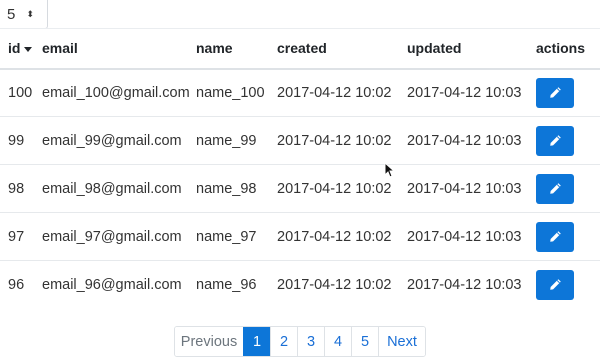 The image size is (600, 362). What do you see at coordinates (401, 341) in the screenshot?
I see `pagination-next: Next` at bounding box center [401, 341].